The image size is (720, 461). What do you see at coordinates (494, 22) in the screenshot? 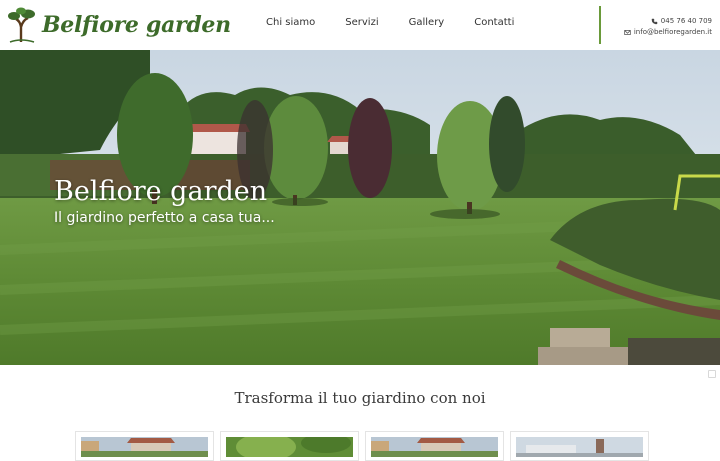
I see `nav-item-contatti: Contatti` at bounding box center [494, 22].